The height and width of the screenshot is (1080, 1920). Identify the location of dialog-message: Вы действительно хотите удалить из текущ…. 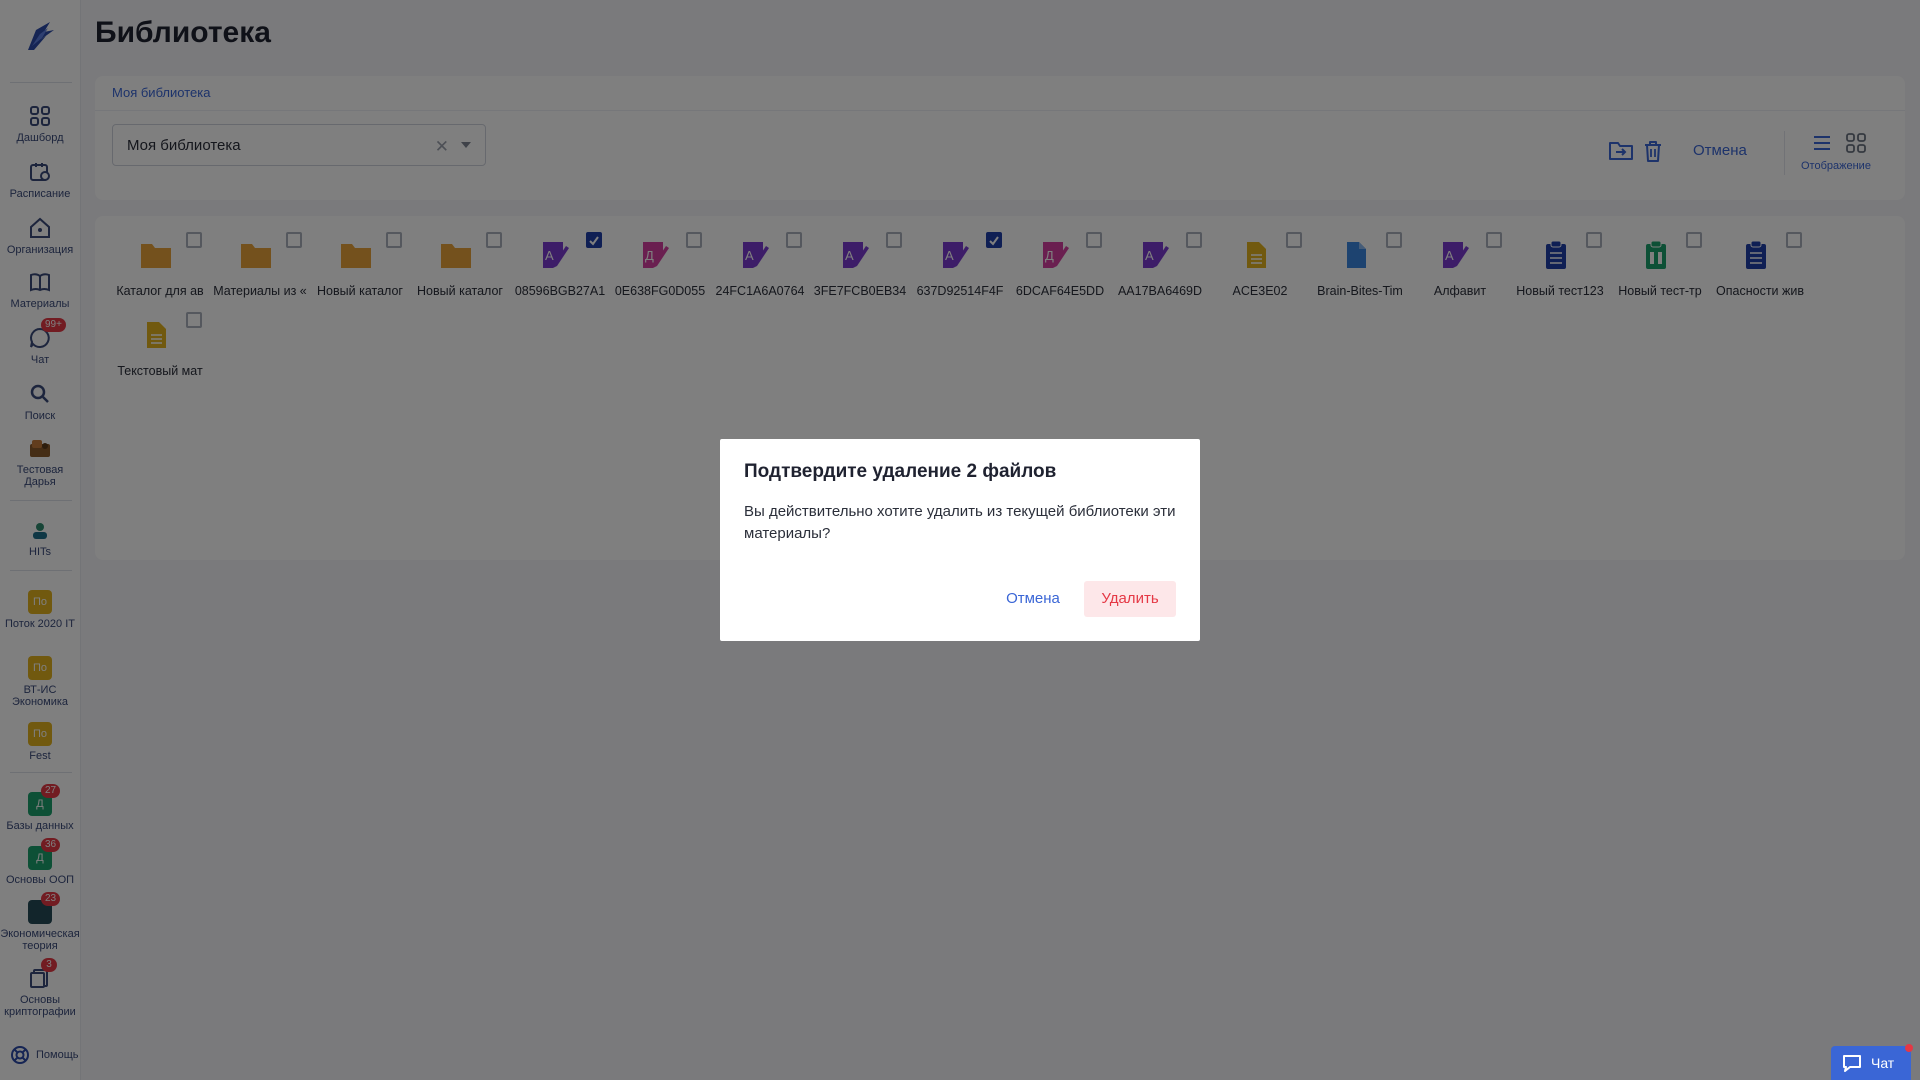
(960, 522).